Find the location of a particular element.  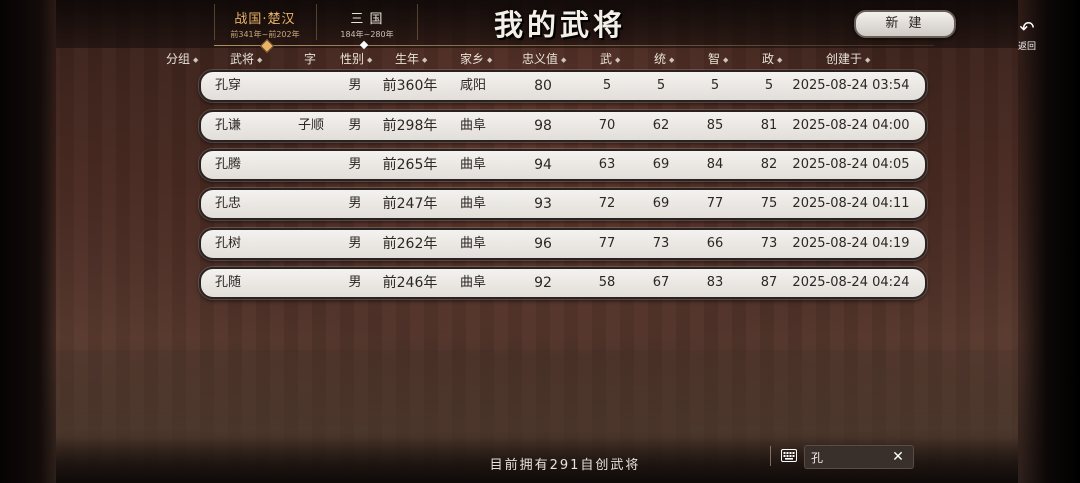

column-header-gender: 性别 ◆ is located at coordinates (356, 58).